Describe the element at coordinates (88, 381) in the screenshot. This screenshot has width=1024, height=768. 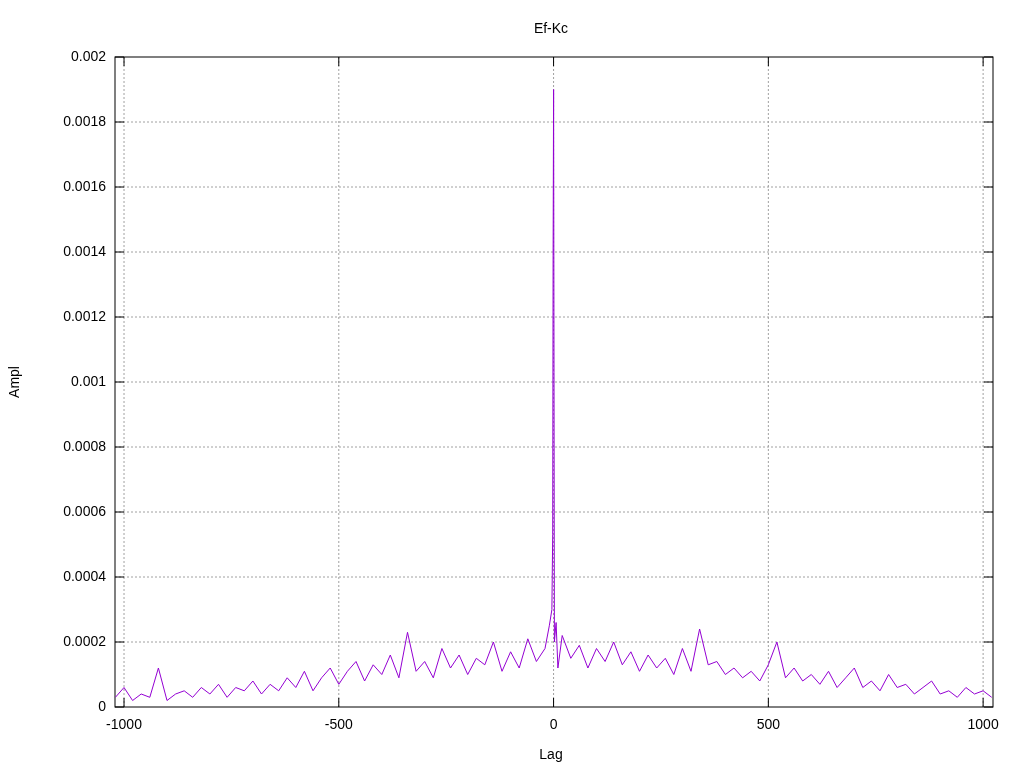
I see `y-tick-label: 0.001` at that location.